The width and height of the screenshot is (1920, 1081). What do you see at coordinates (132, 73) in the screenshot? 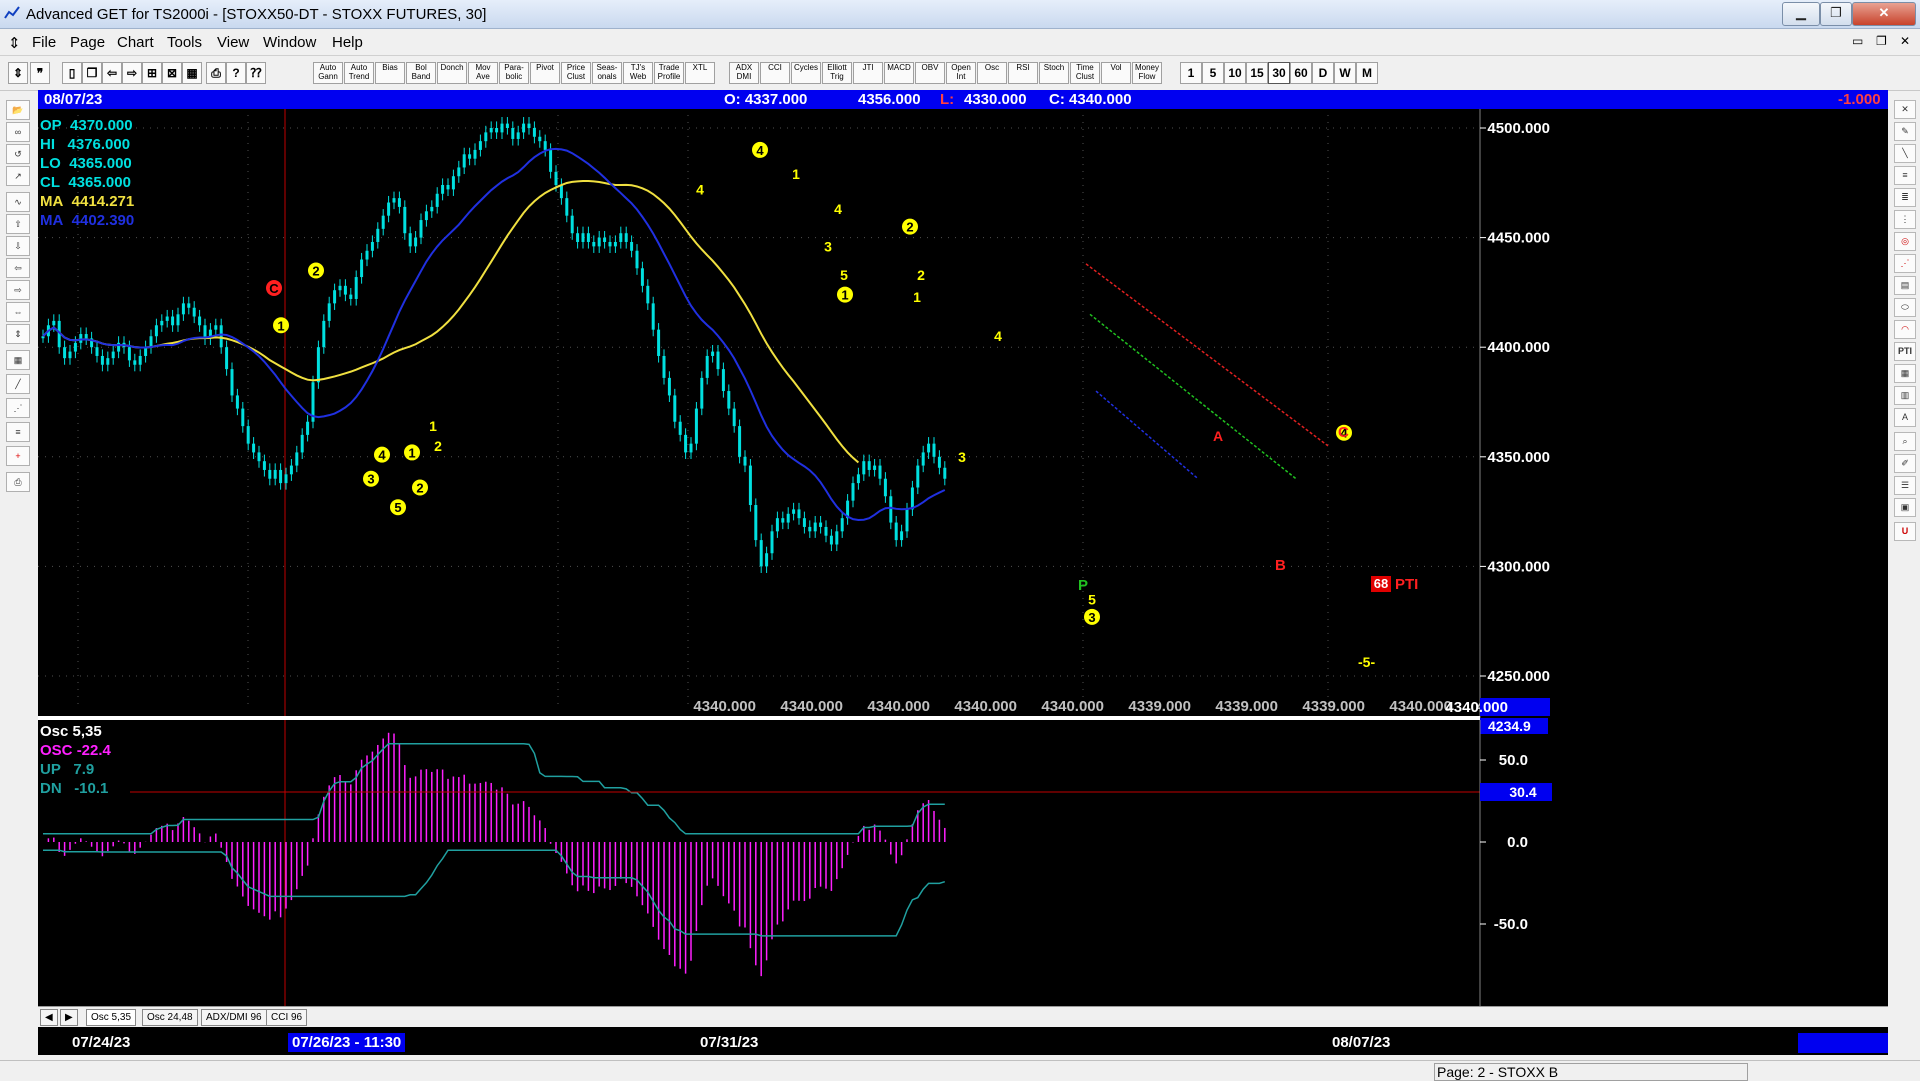
I see `forward-icon: ⇨` at bounding box center [132, 73].